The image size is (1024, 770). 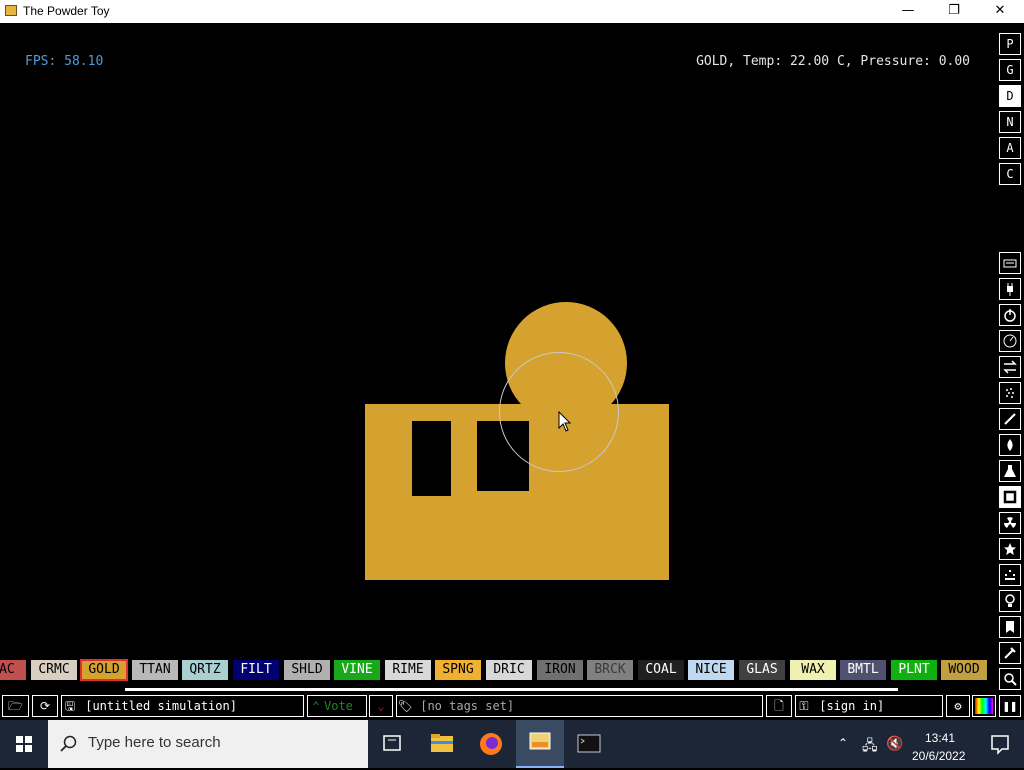 What do you see at coordinates (661, 670) in the screenshot?
I see `element-button-coal: COAL` at bounding box center [661, 670].